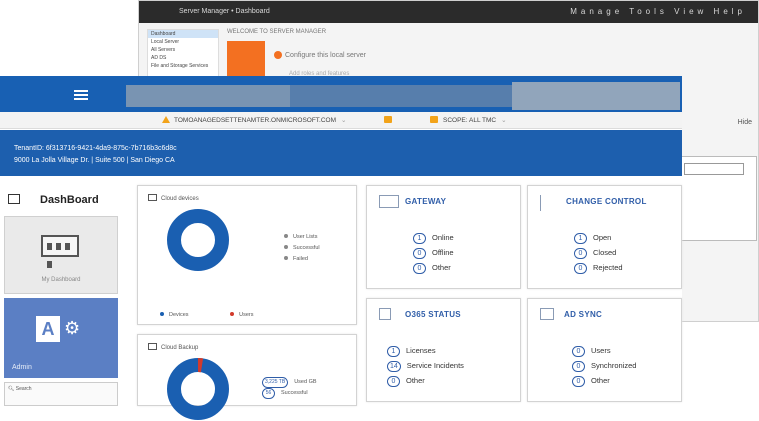 This screenshot has height=421, width=759. I want to click on cloud-backup-title: Cloud Backup, so click(173, 347).